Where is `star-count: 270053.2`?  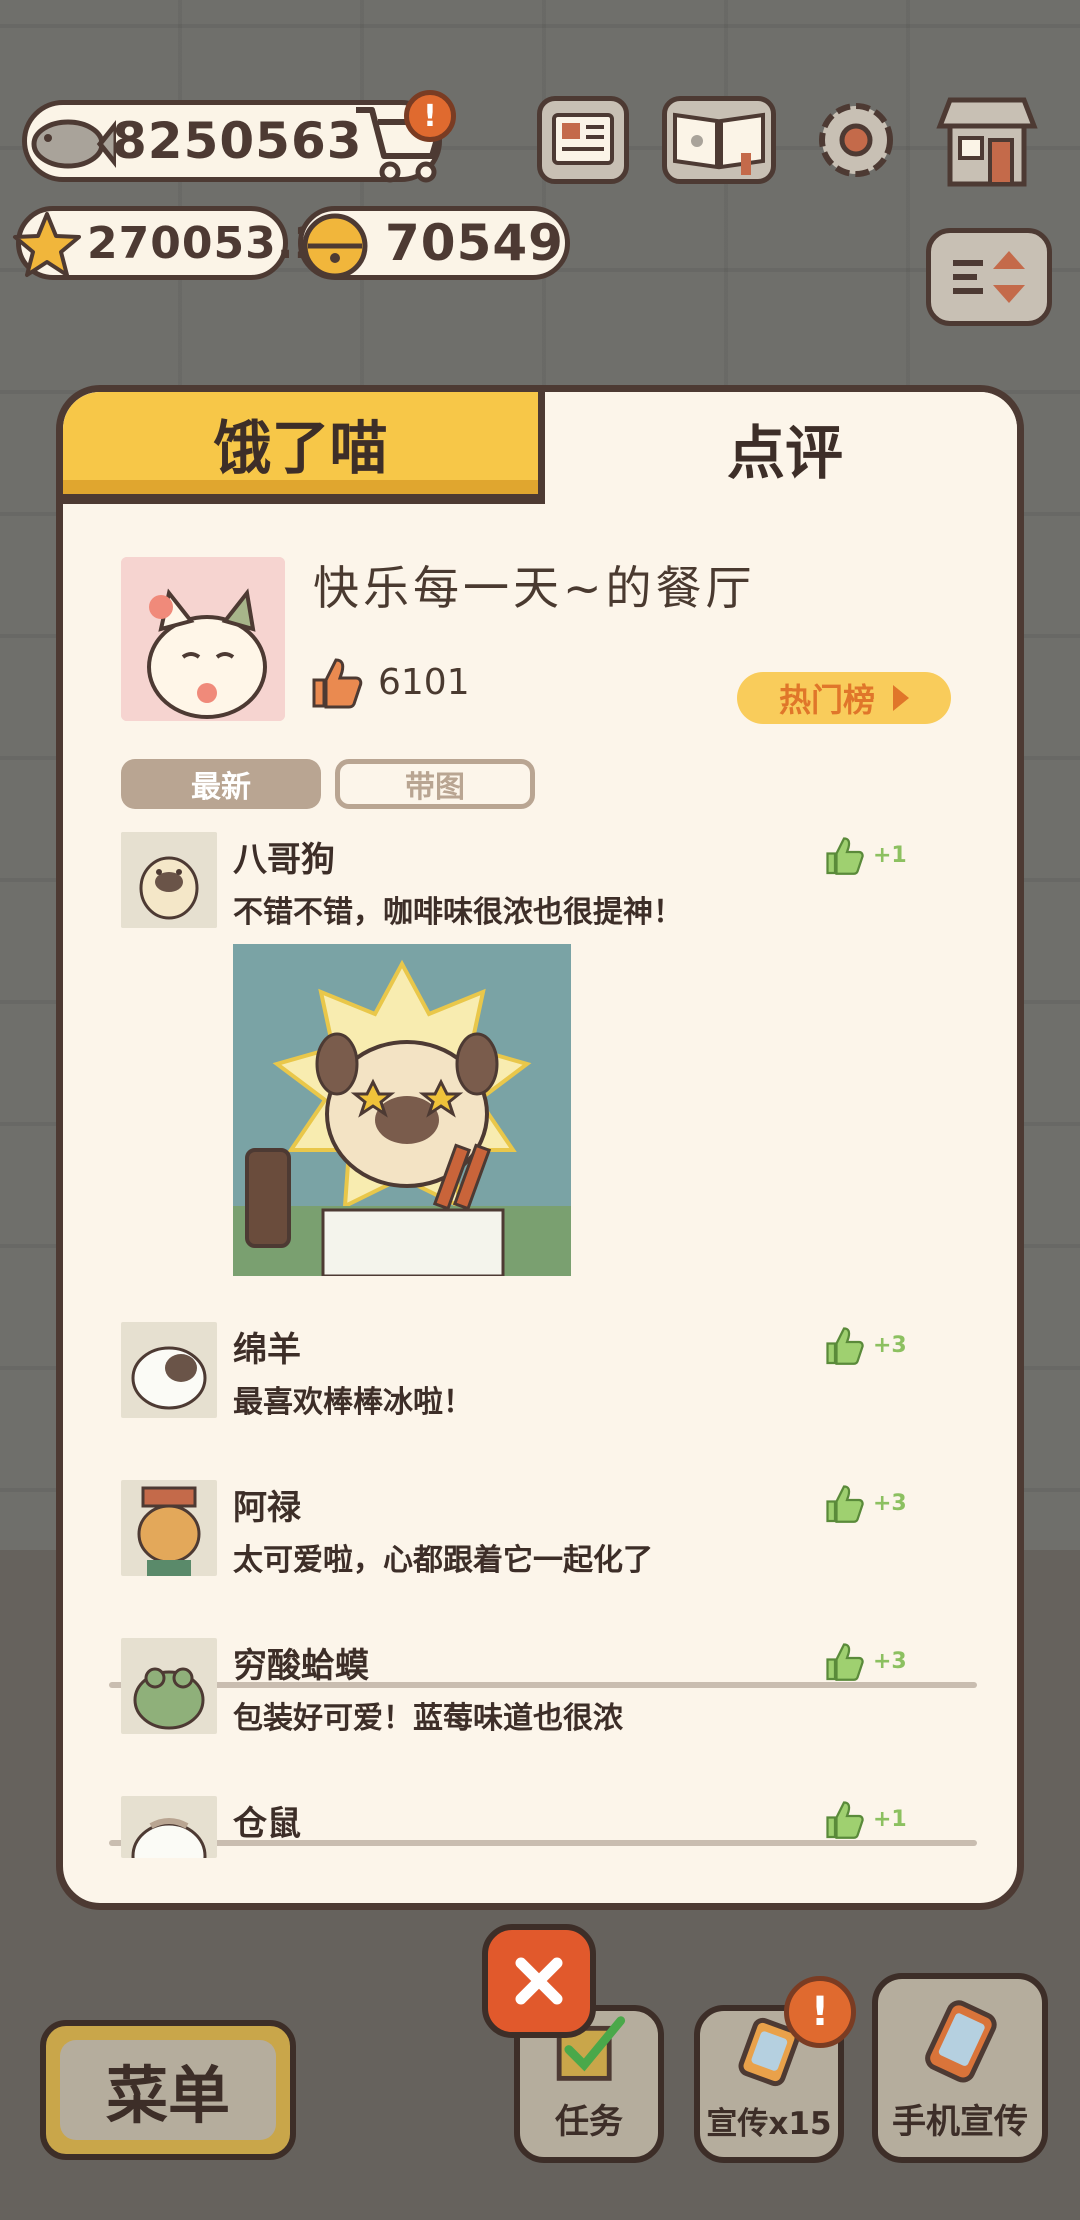
star-count: 270053.2 is located at coordinates (207, 243).